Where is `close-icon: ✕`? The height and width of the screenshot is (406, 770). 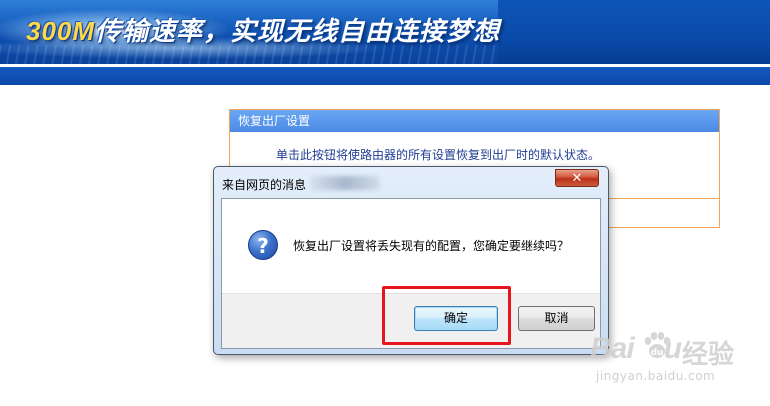
close-icon: ✕ is located at coordinates (577, 178).